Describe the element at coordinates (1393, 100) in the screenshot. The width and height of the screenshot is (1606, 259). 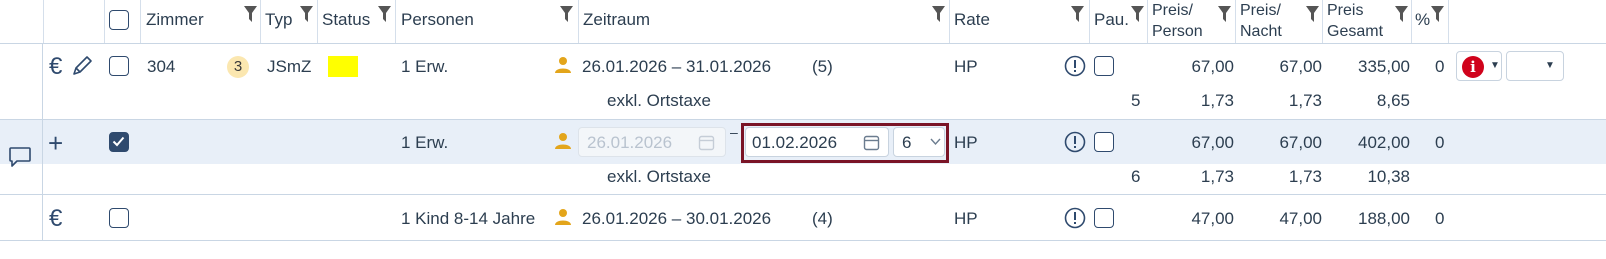
I see `ortstaxe-gesamt: 8,65` at that location.